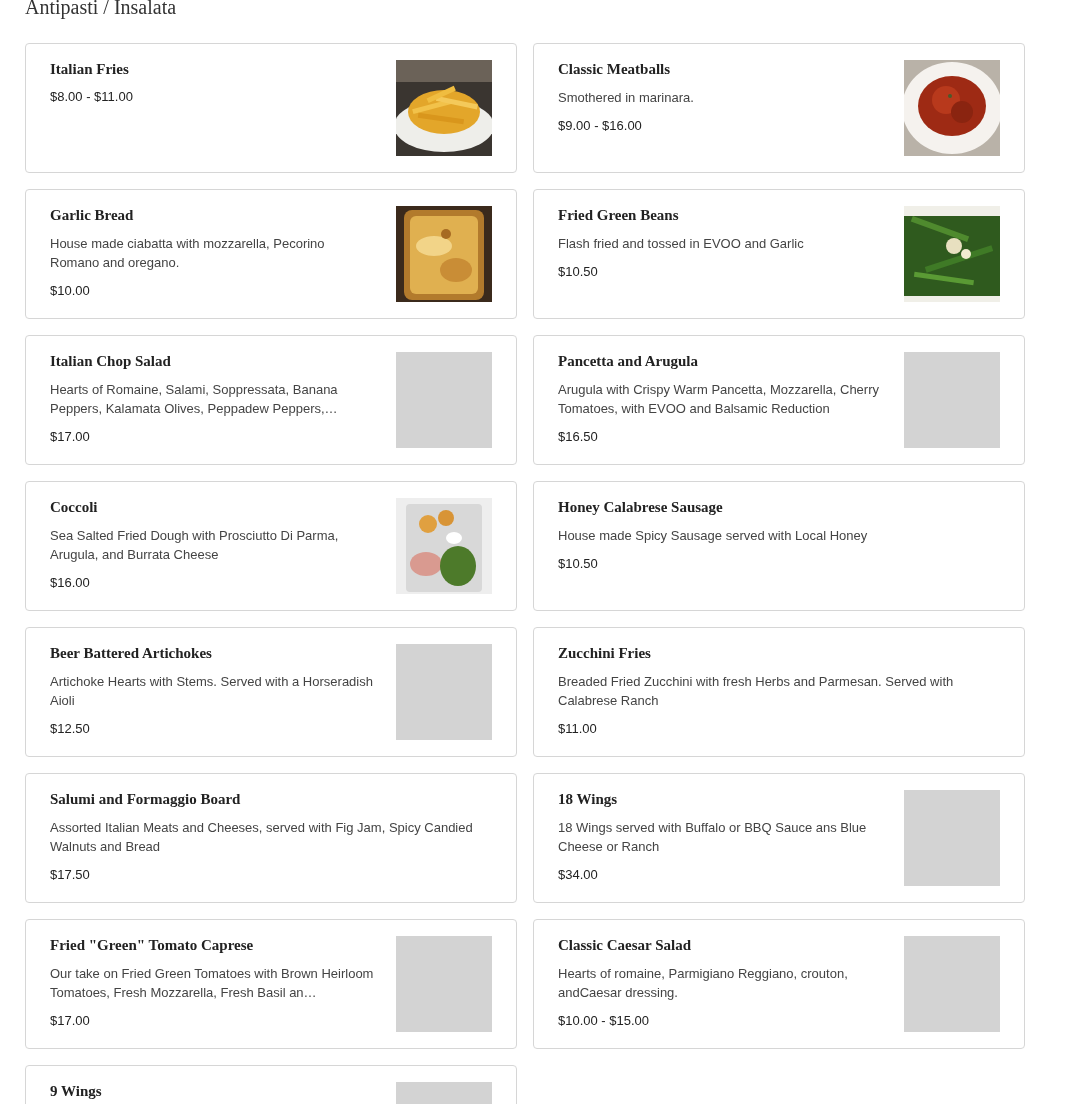 The height and width of the screenshot is (1104, 1070). What do you see at coordinates (146, 799) in the screenshot?
I see `item-name: Salumi and Formaggio Board` at bounding box center [146, 799].